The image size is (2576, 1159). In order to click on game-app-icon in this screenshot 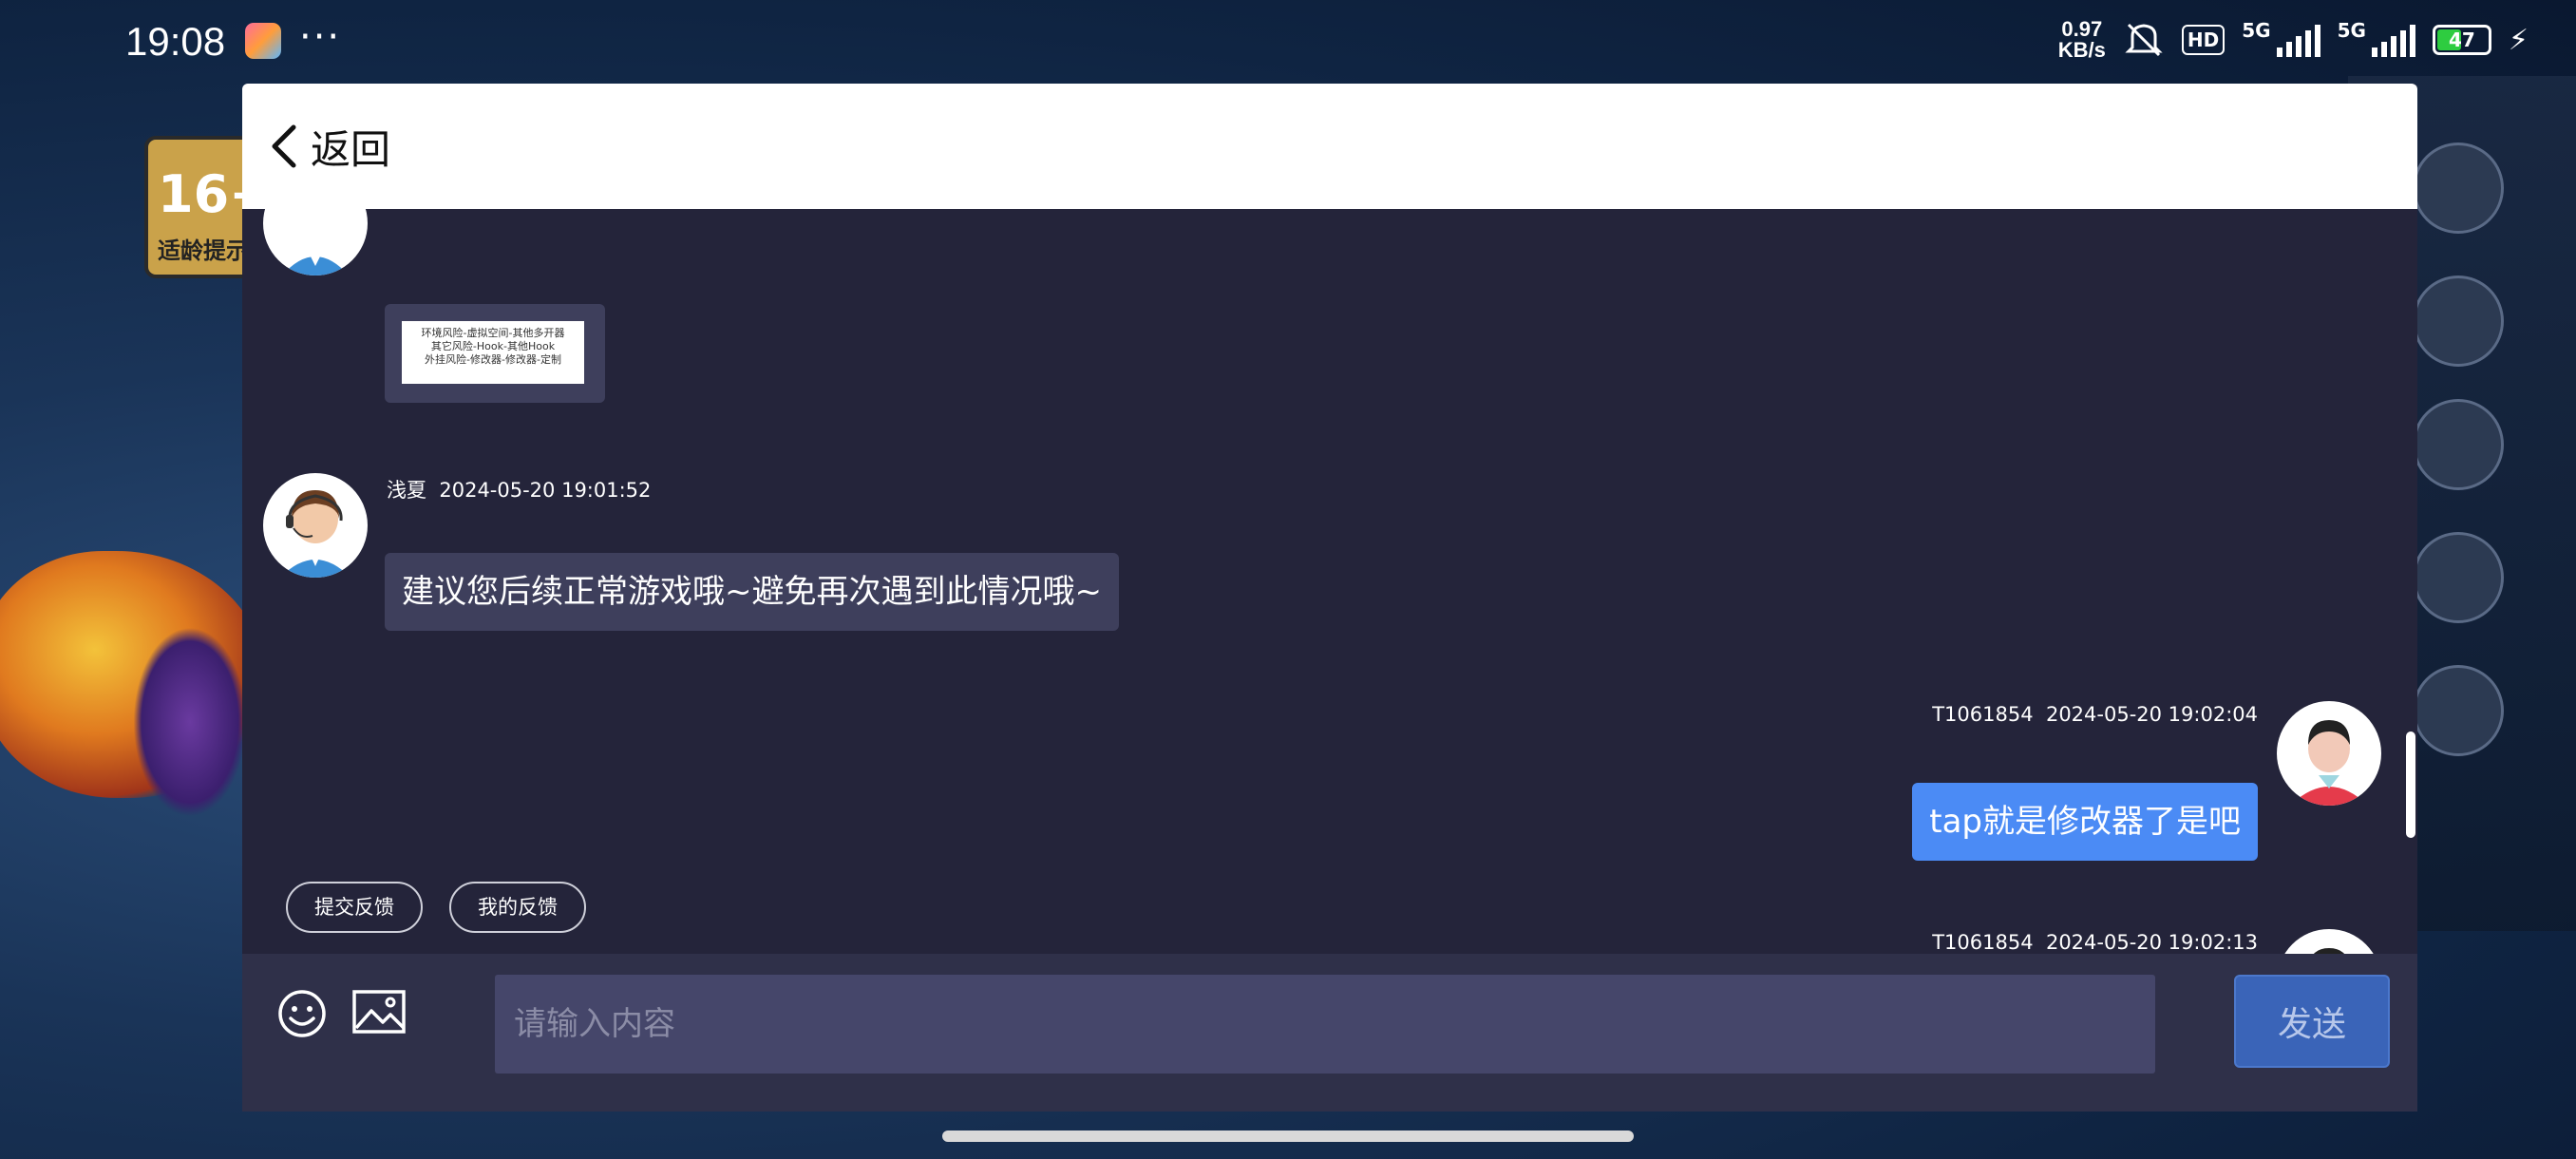, I will do `click(263, 41)`.